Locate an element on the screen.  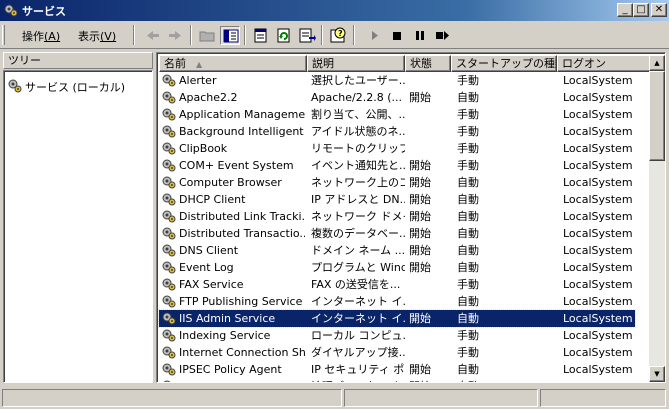
menu-view: 表示(V) is located at coordinates (97, 36).